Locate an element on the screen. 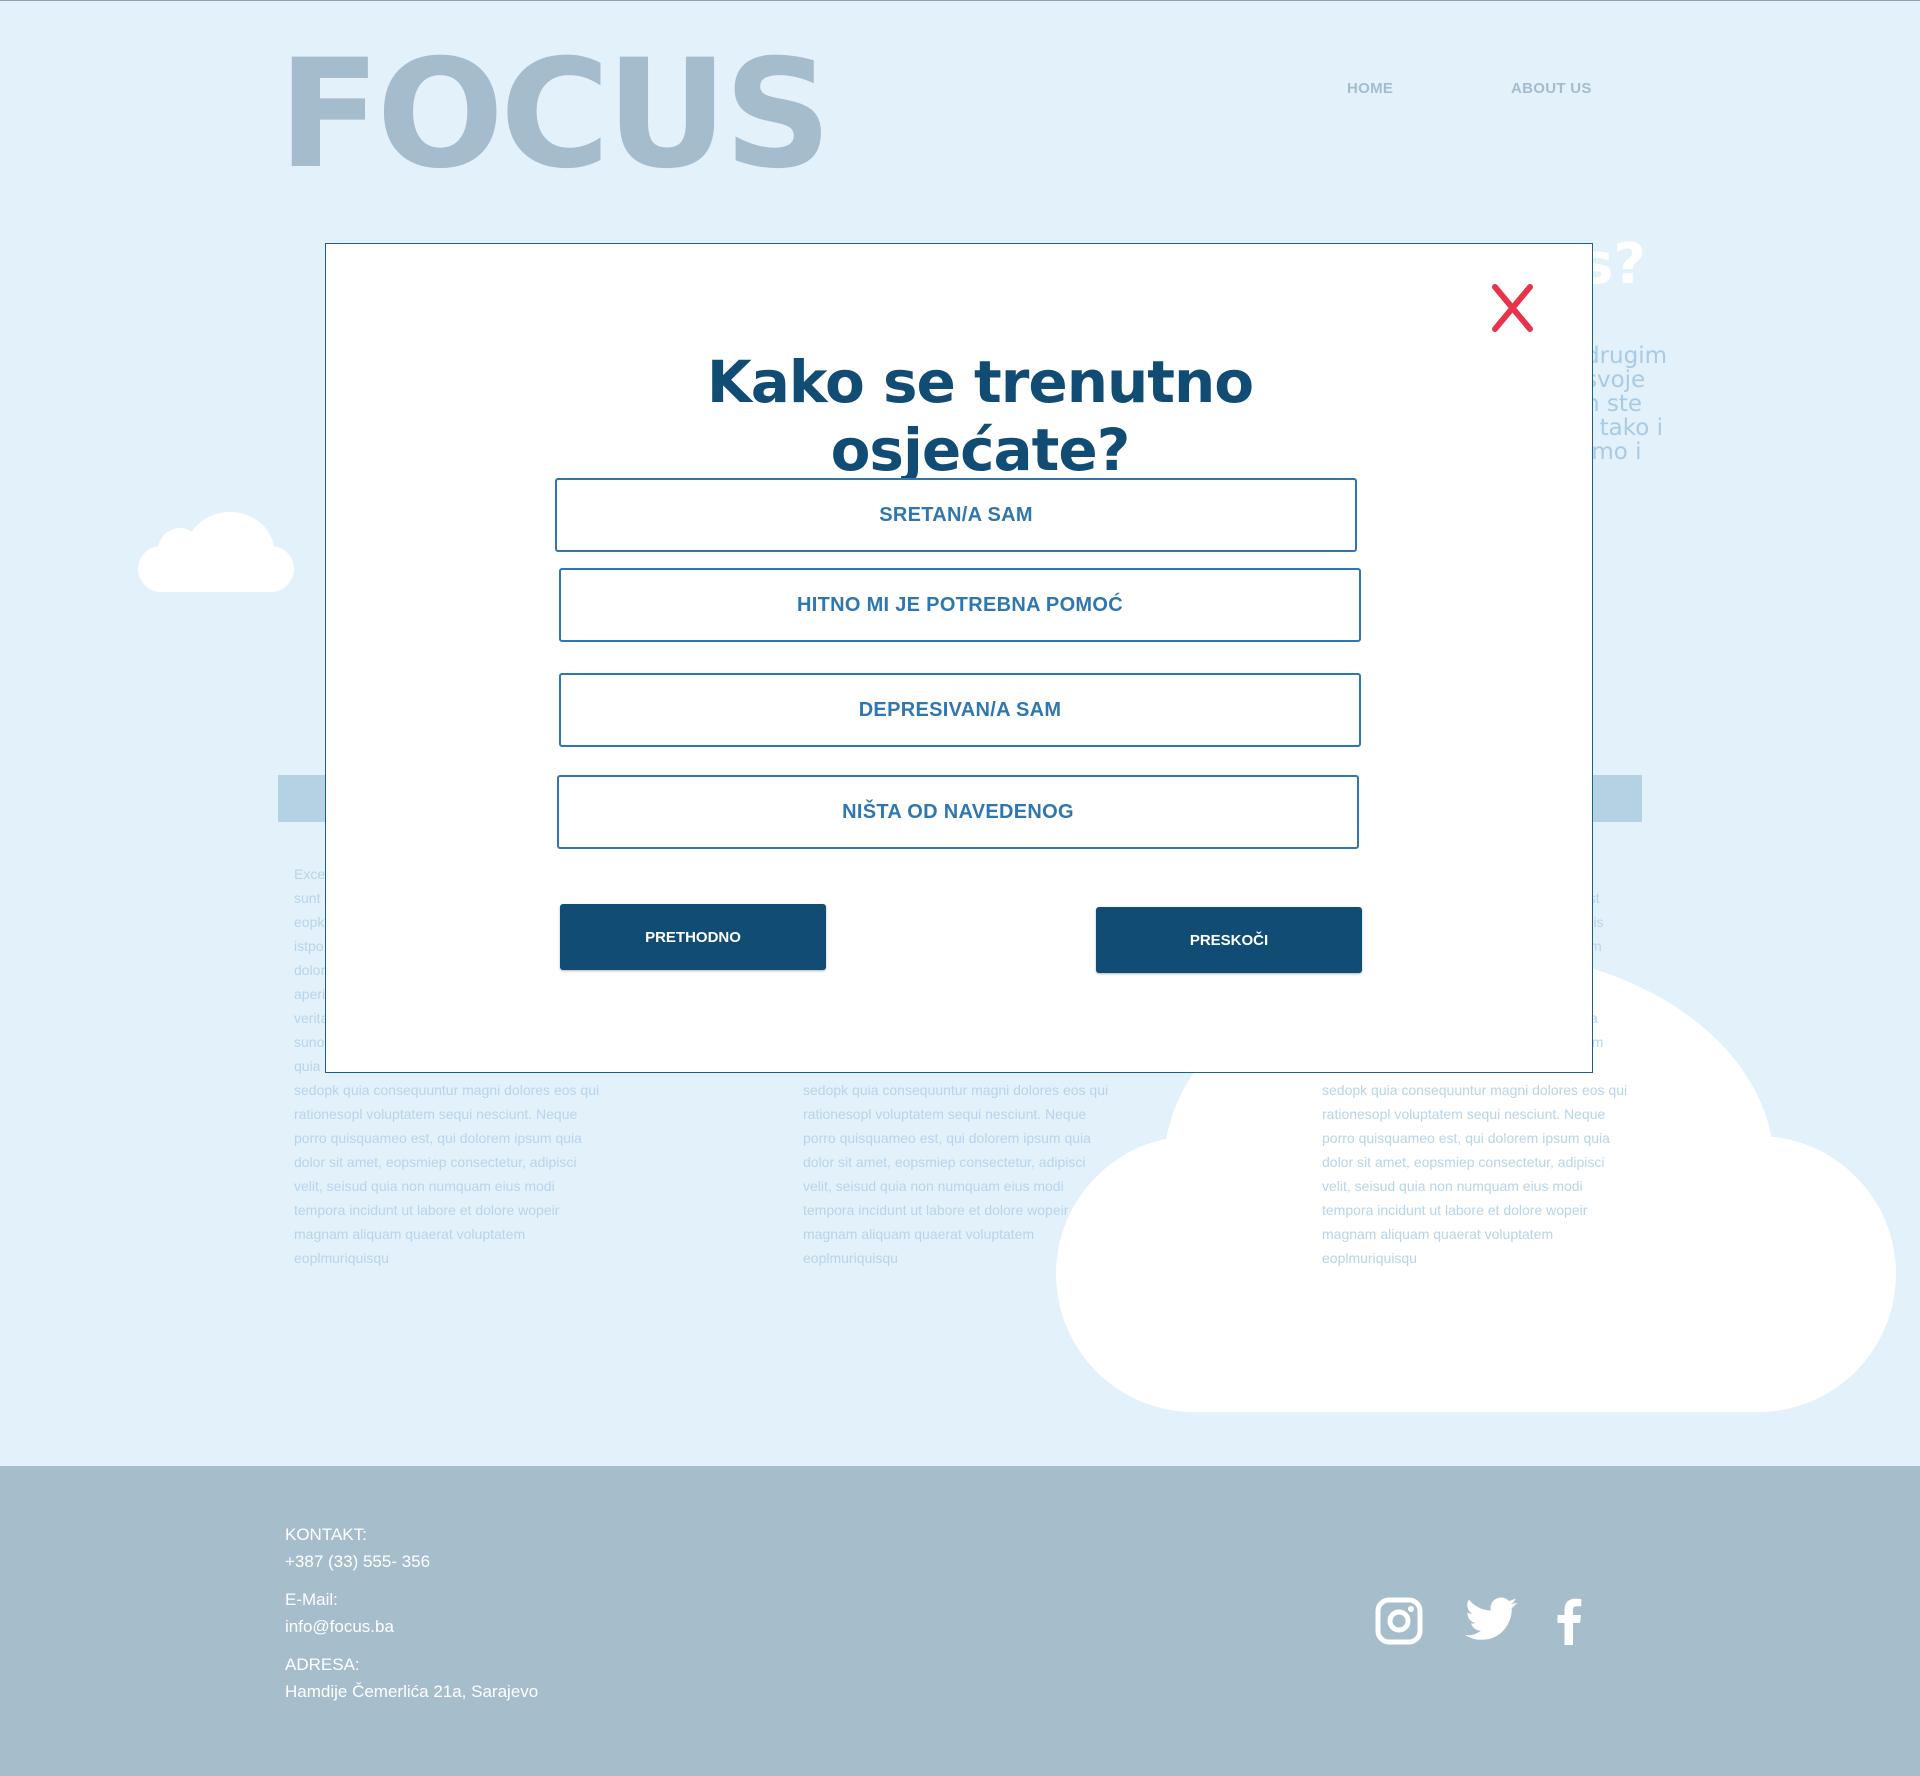  option-happy-button: SRETAN/A SAM is located at coordinates (956, 515).